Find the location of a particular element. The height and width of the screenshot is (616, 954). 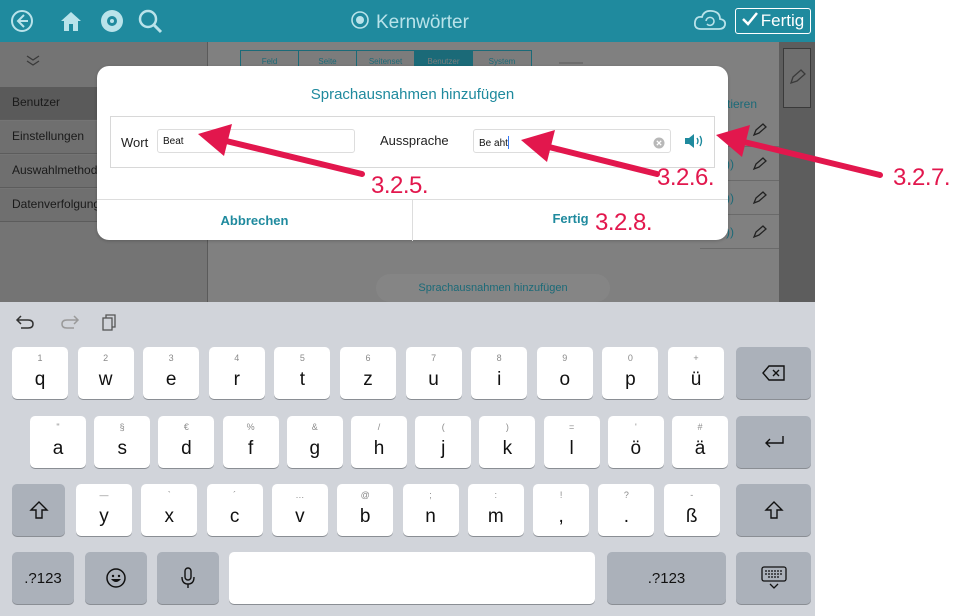

key-o: 9o is located at coordinates (564, 373).